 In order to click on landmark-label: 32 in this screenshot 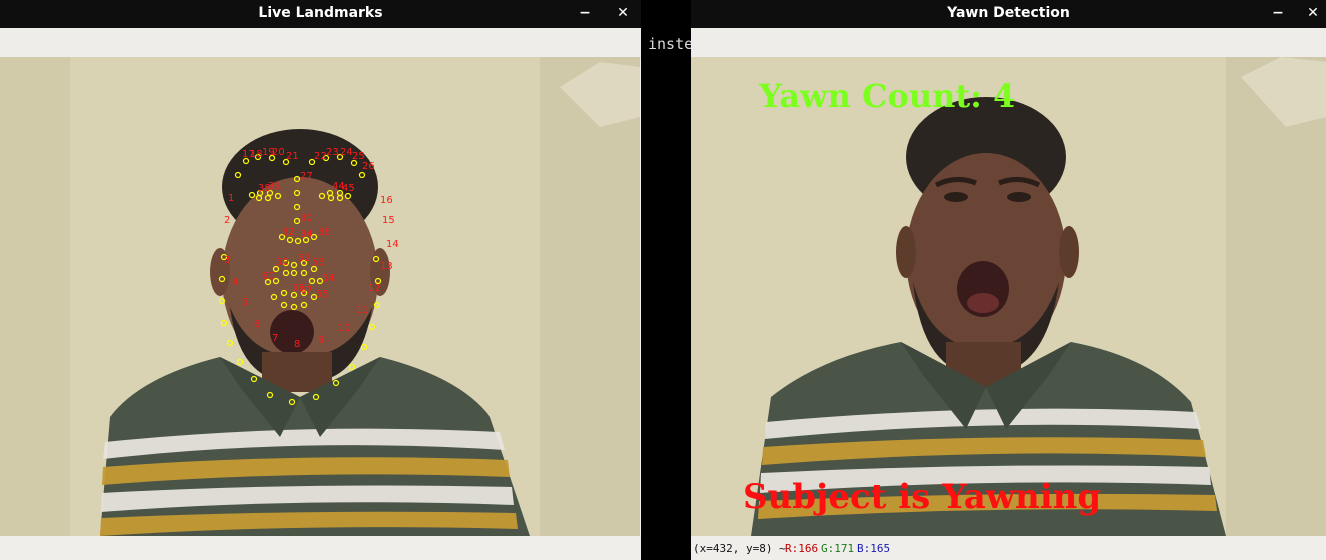, I will do `click(288, 232)`.